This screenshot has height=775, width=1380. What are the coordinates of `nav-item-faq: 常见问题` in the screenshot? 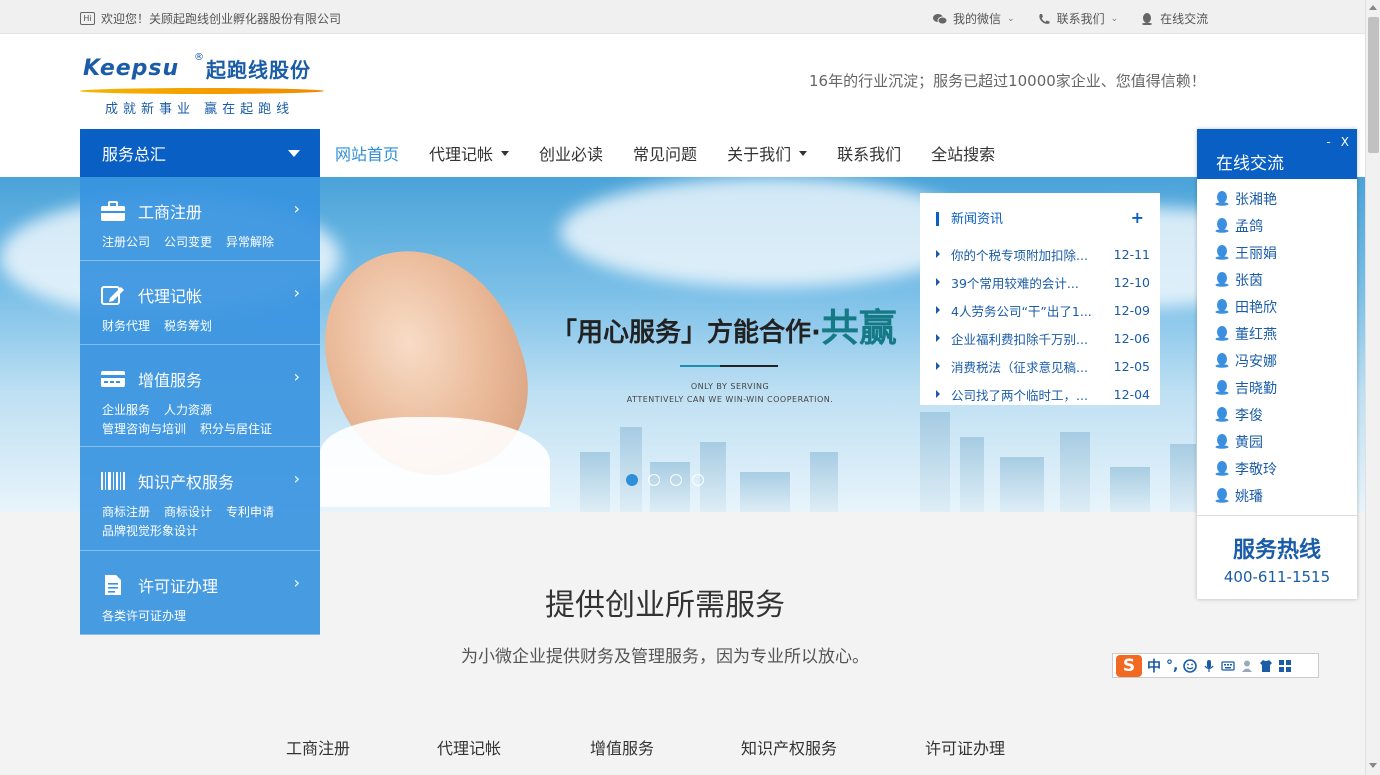 It's located at (665, 153).